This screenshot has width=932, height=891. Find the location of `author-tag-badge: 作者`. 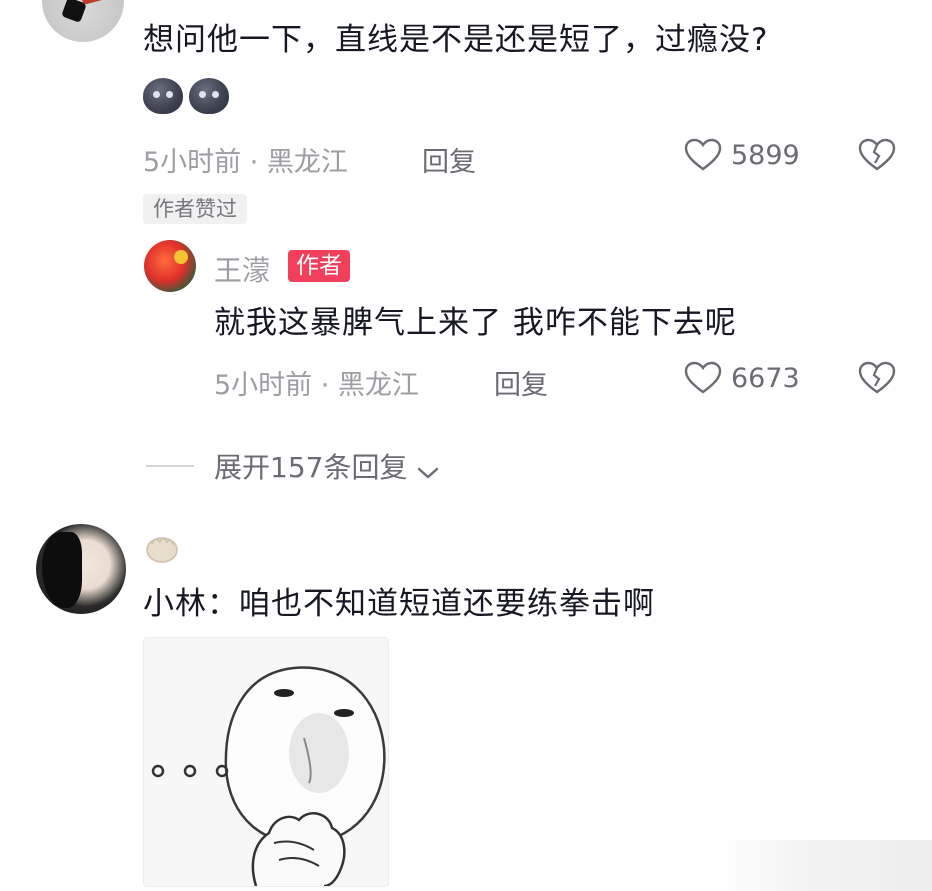

author-tag-badge: 作者 is located at coordinates (319, 266).